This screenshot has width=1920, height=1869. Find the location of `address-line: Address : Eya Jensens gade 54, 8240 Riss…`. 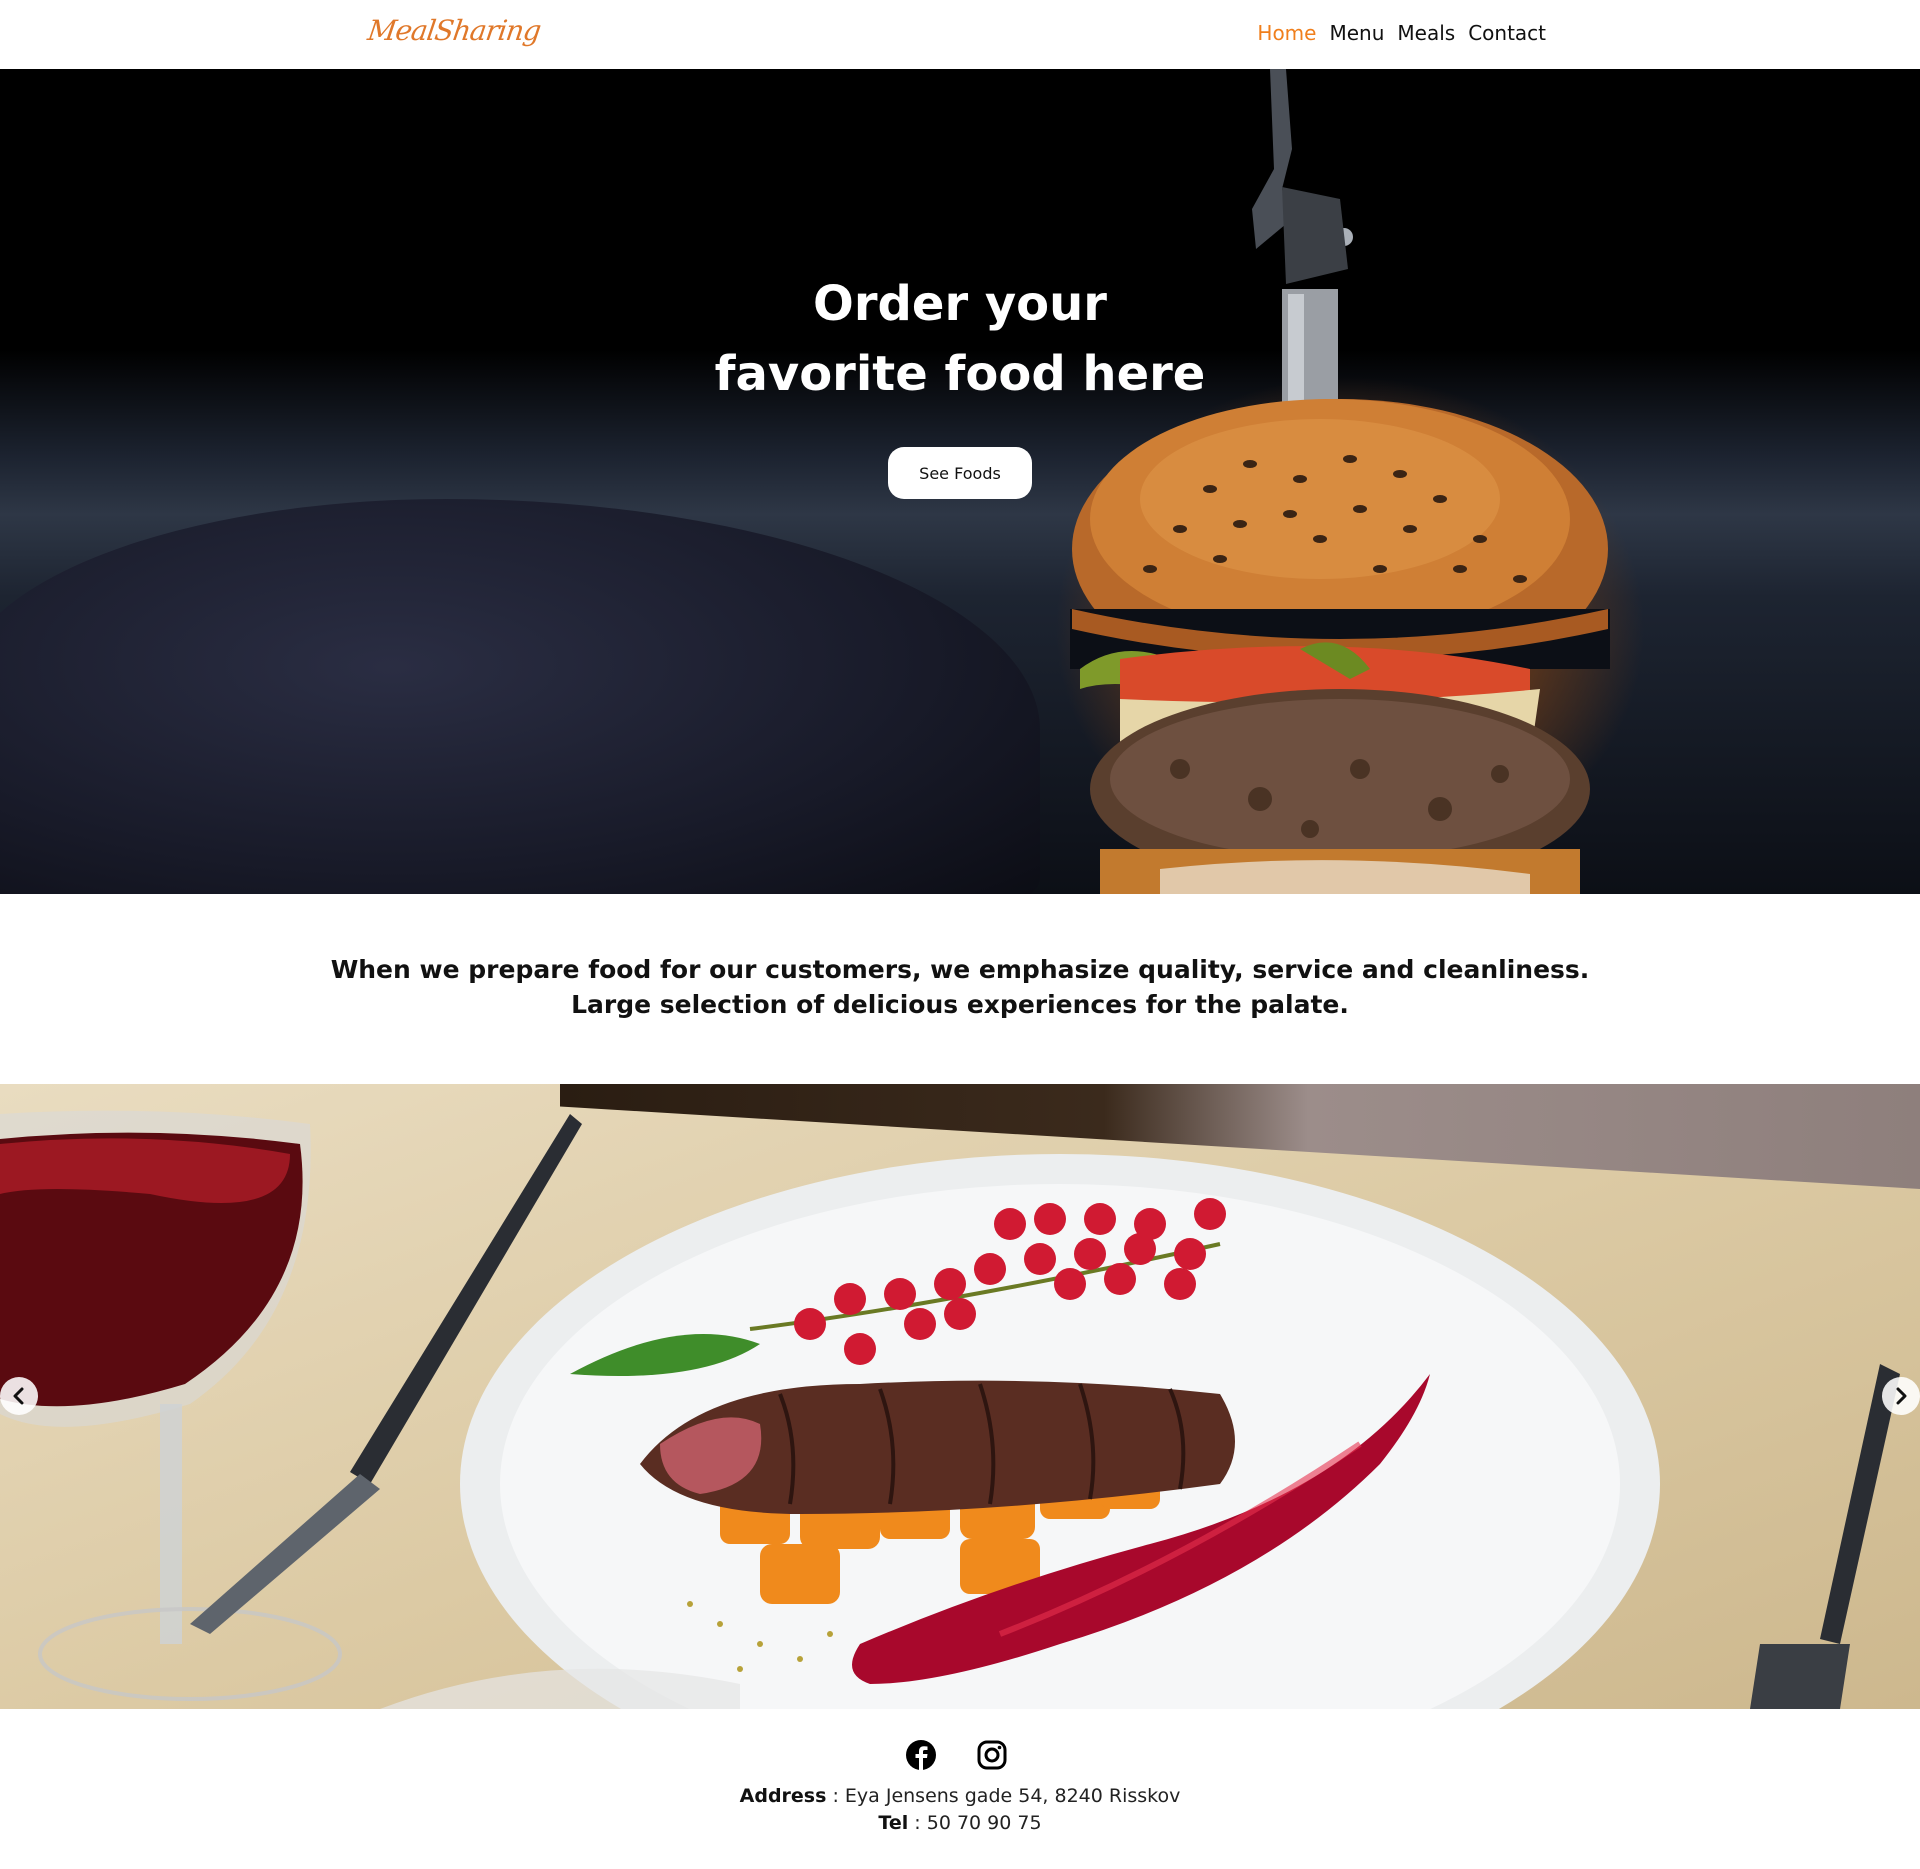

address-line: Address : Eya Jensens gade 54, 8240 Riss… is located at coordinates (960, 1796).